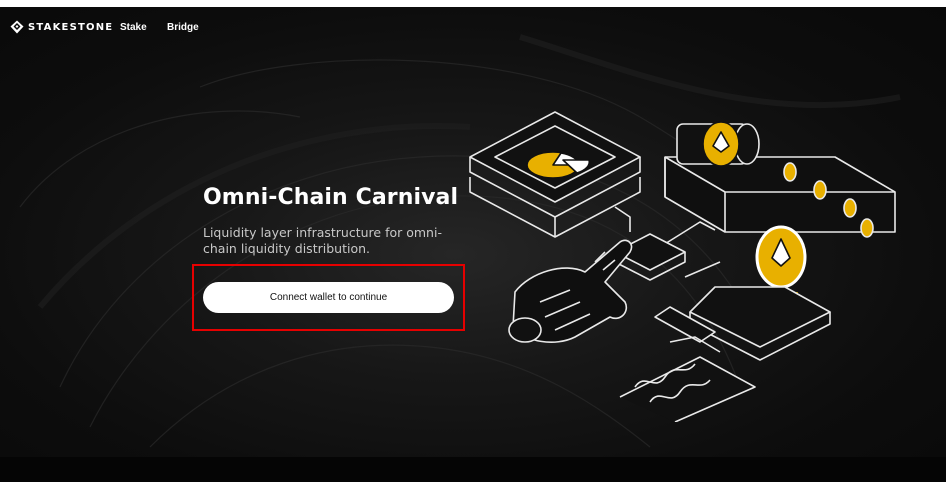  I want to click on logo-text: STAKESTONE, so click(71, 27).